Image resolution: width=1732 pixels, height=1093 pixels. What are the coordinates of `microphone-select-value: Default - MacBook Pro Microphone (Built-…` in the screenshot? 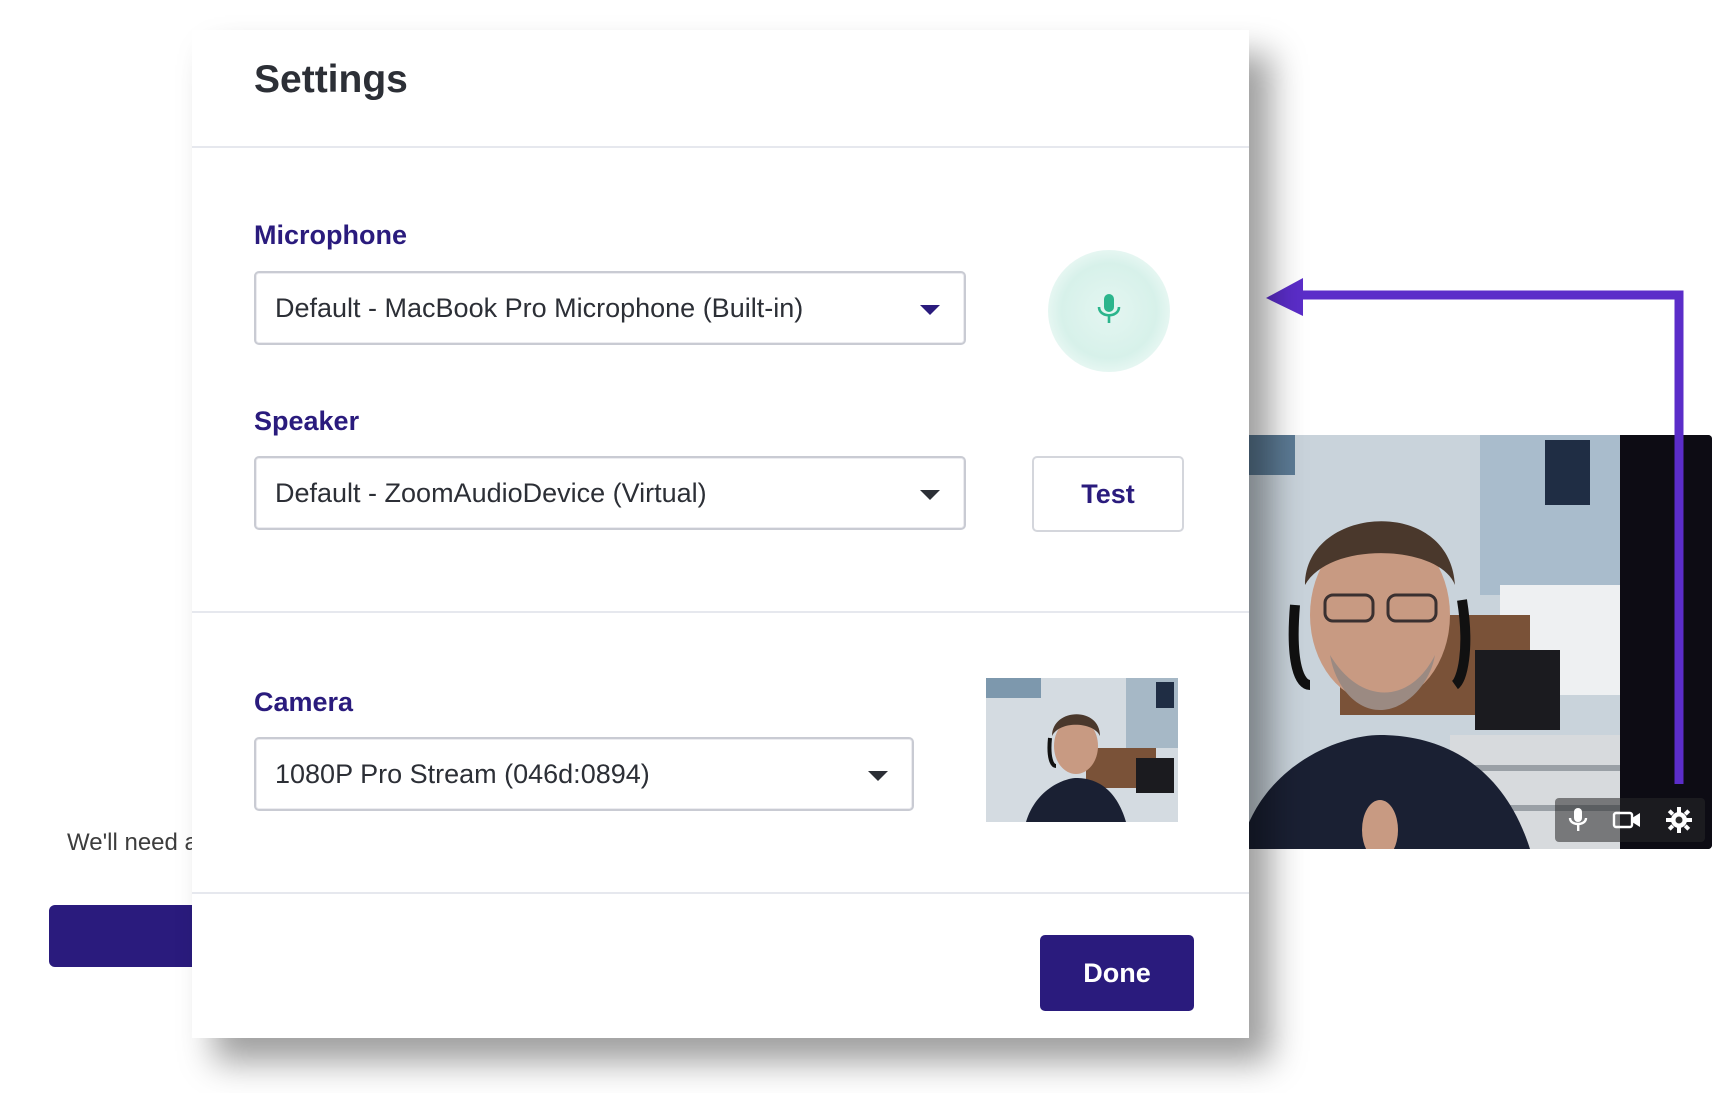 It's located at (539, 308).